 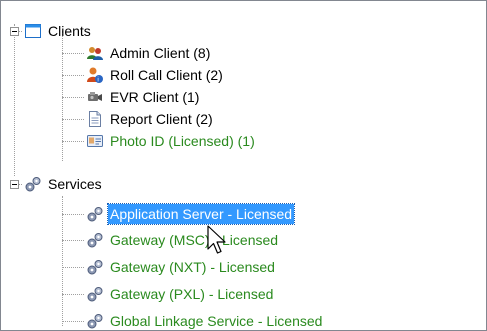 I want to click on users-group-icon, so click(x=95, y=53).